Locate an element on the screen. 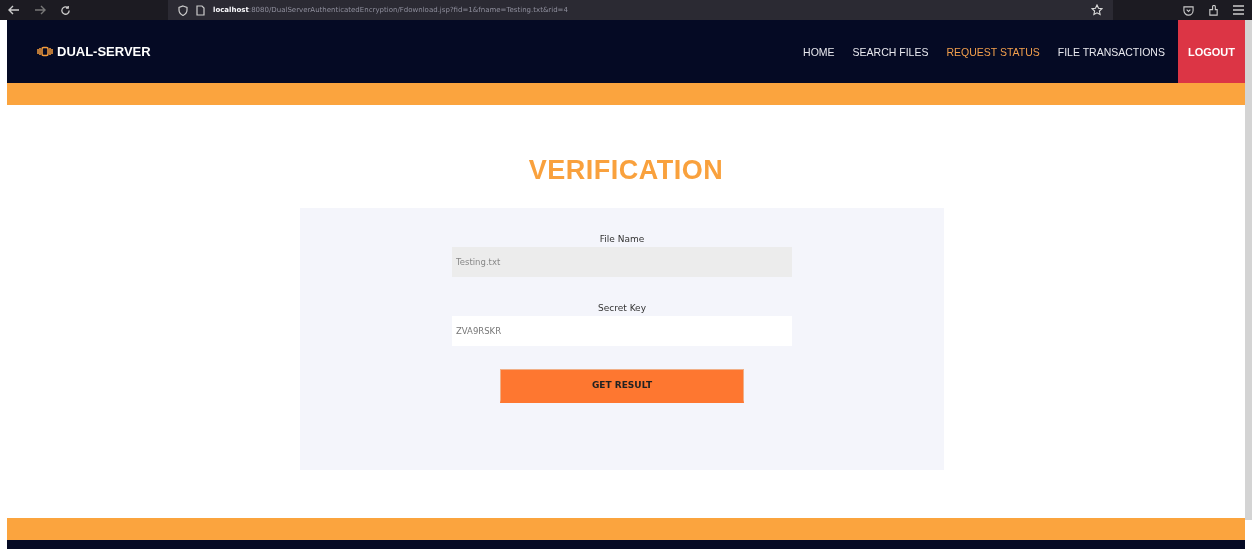  reload-icon is located at coordinates (65, 10).